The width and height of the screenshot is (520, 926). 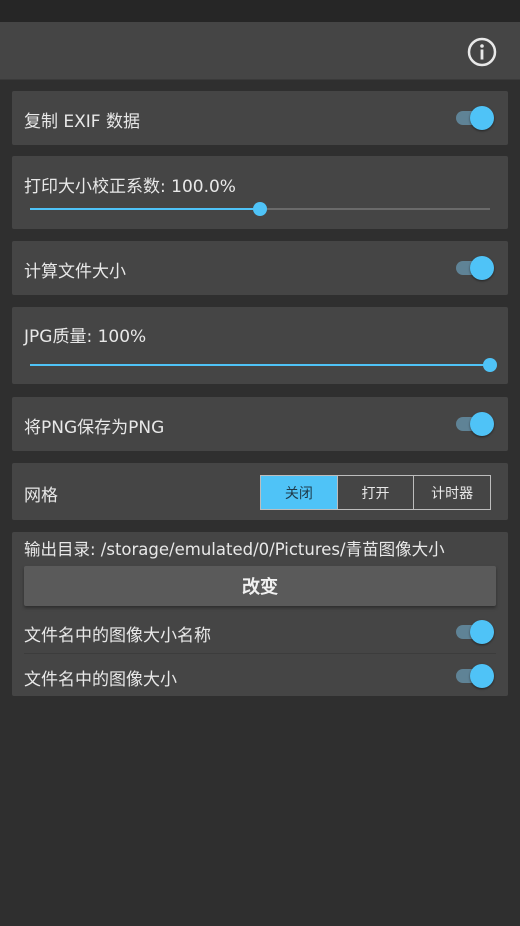 What do you see at coordinates (260, 653) in the screenshot?
I see `divider` at bounding box center [260, 653].